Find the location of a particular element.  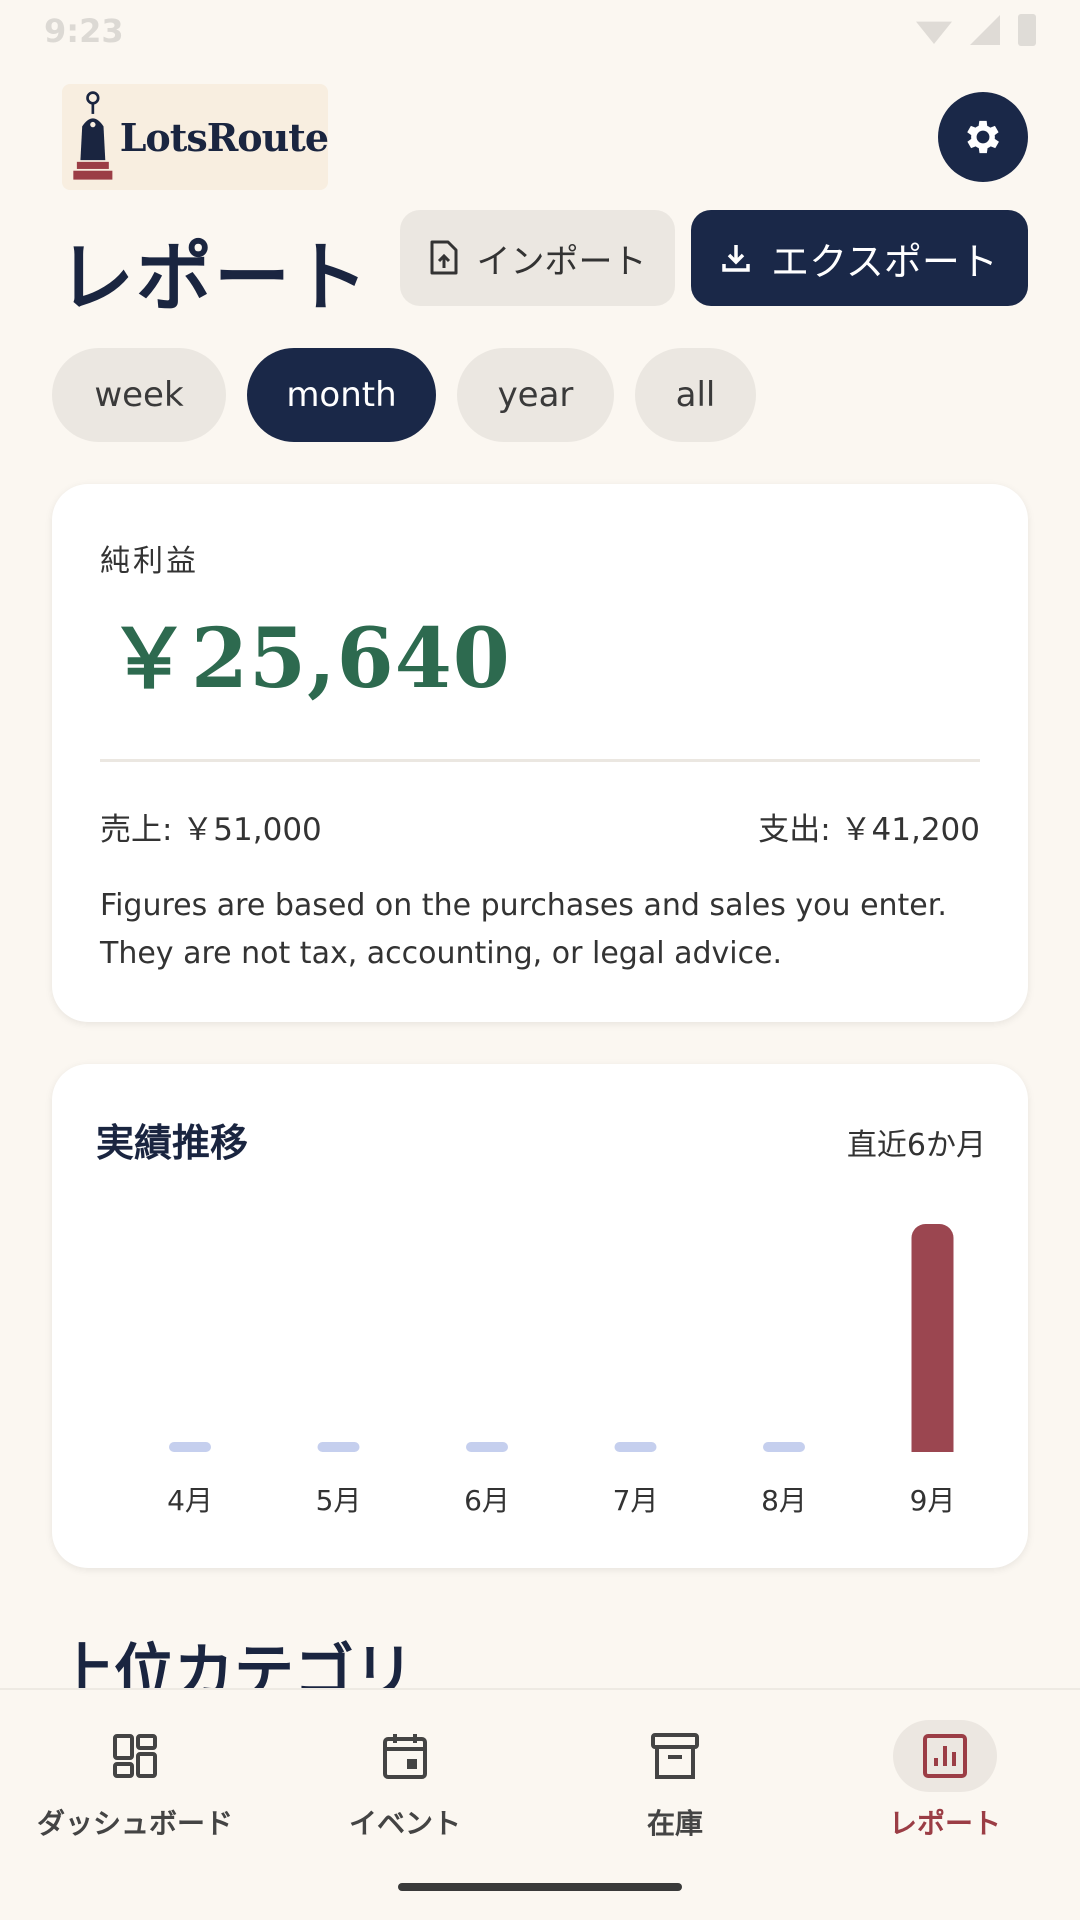

app-logo: LotsRoute is located at coordinates (195, 137).